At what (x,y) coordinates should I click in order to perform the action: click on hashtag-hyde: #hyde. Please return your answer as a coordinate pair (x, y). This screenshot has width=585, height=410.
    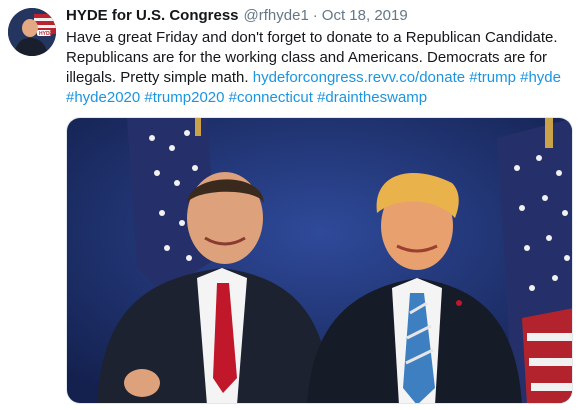
    Looking at the image, I should click on (540, 77).